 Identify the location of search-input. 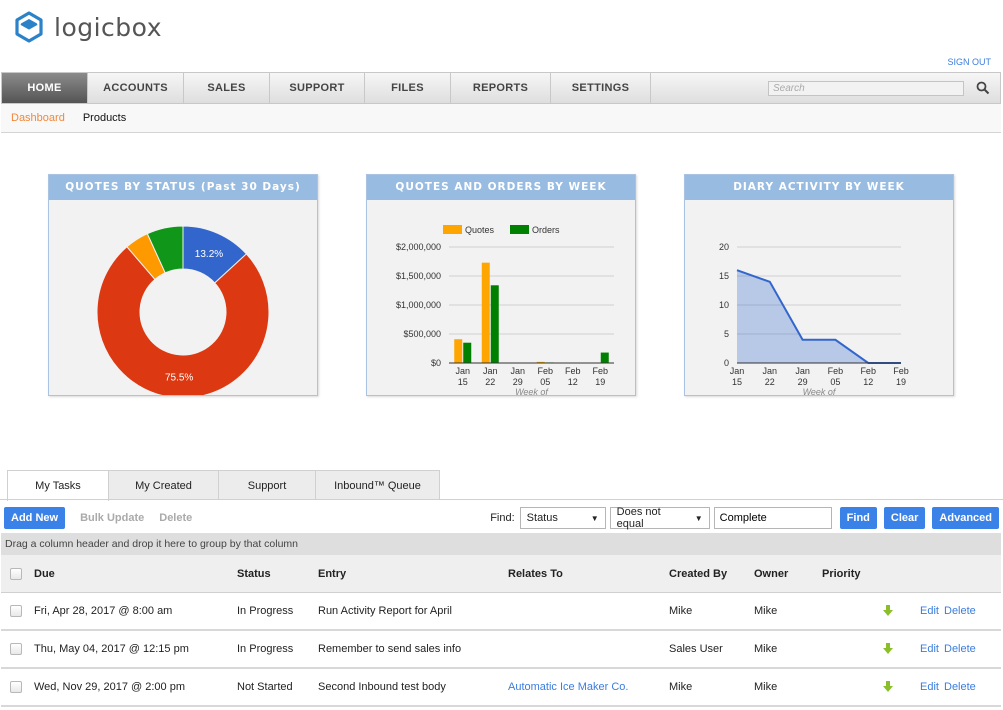
(866, 88).